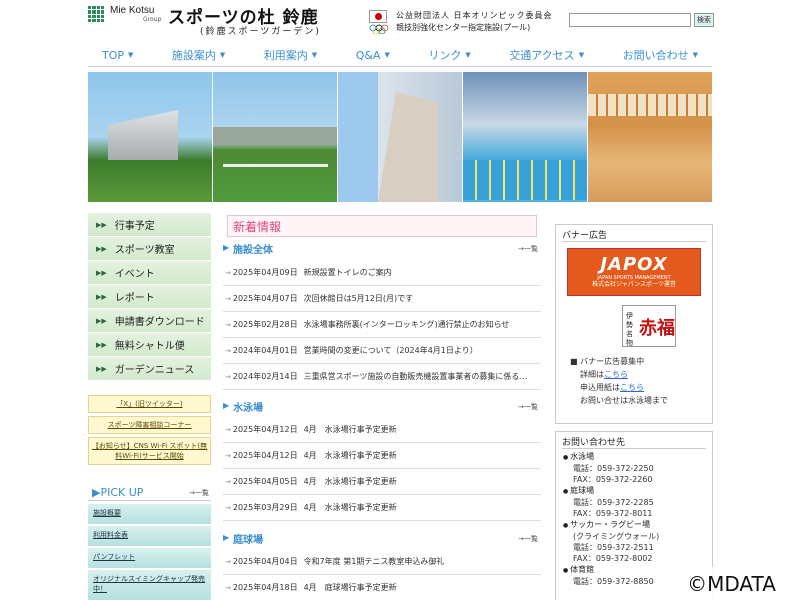  Describe the element at coordinates (629, 329) in the screenshot. I see `akafuku-side-text: 伊勢名物` at that location.